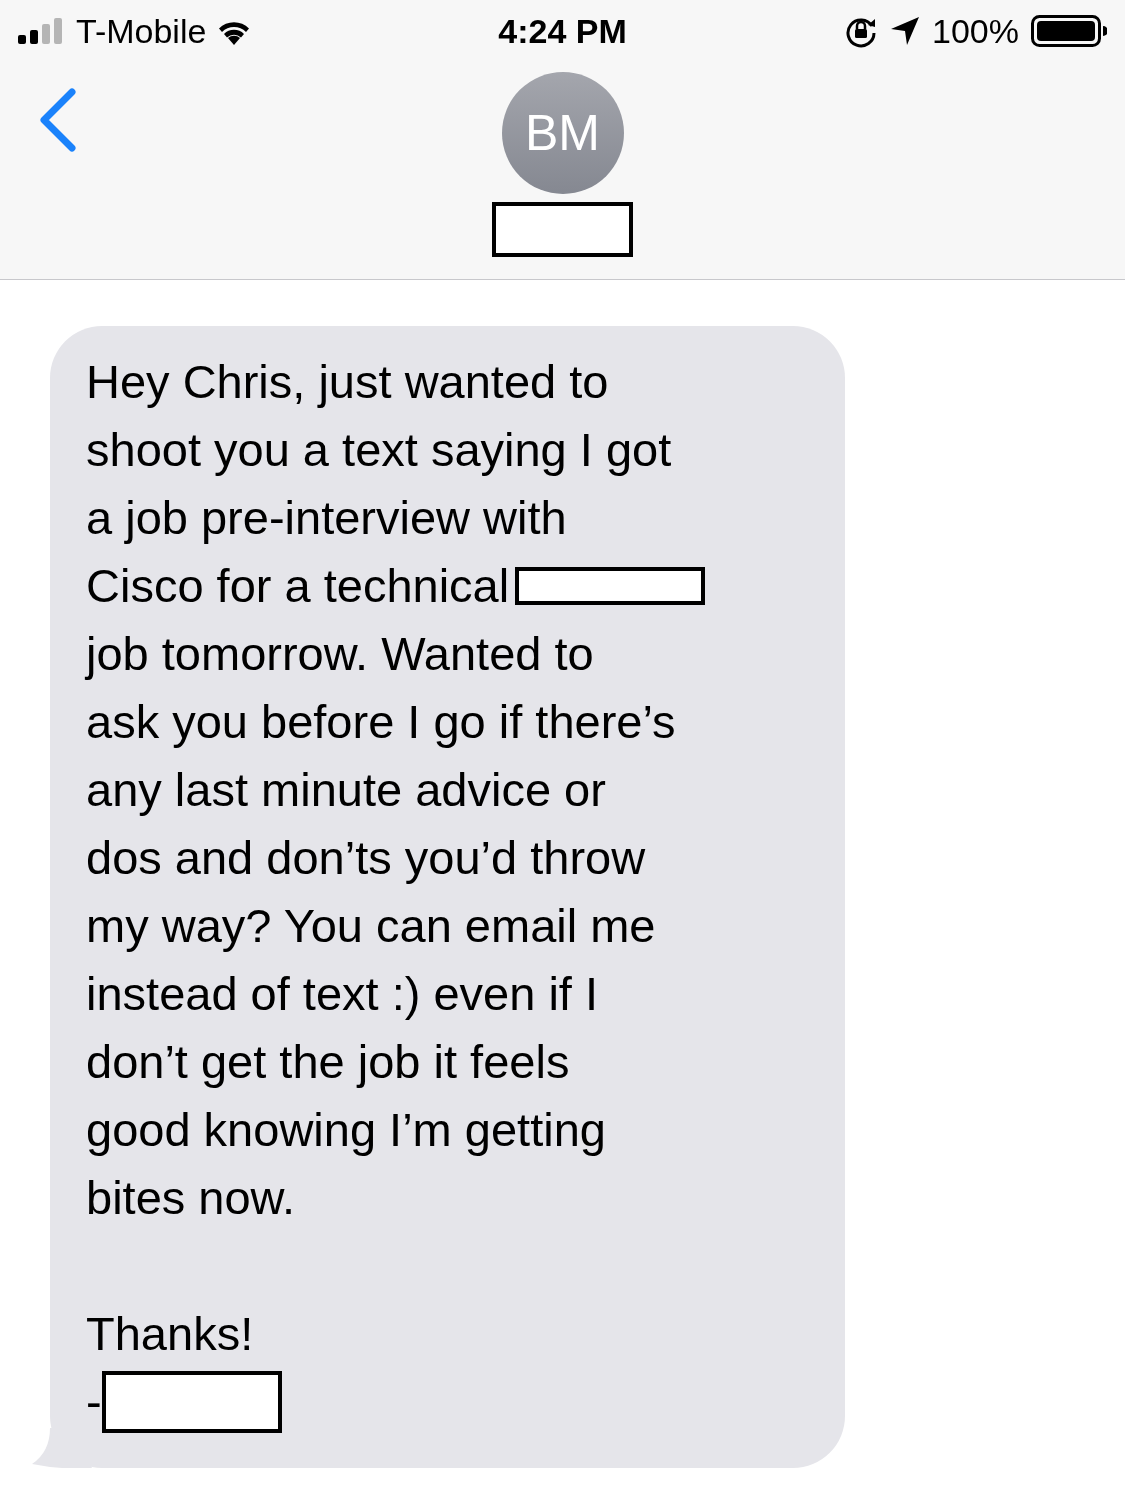 The width and height of the screenshot is (1125, 1486). Describe the element at coordinates (346, 790) in the screenshot. I see `message-text: any last minute advice or` at that location.